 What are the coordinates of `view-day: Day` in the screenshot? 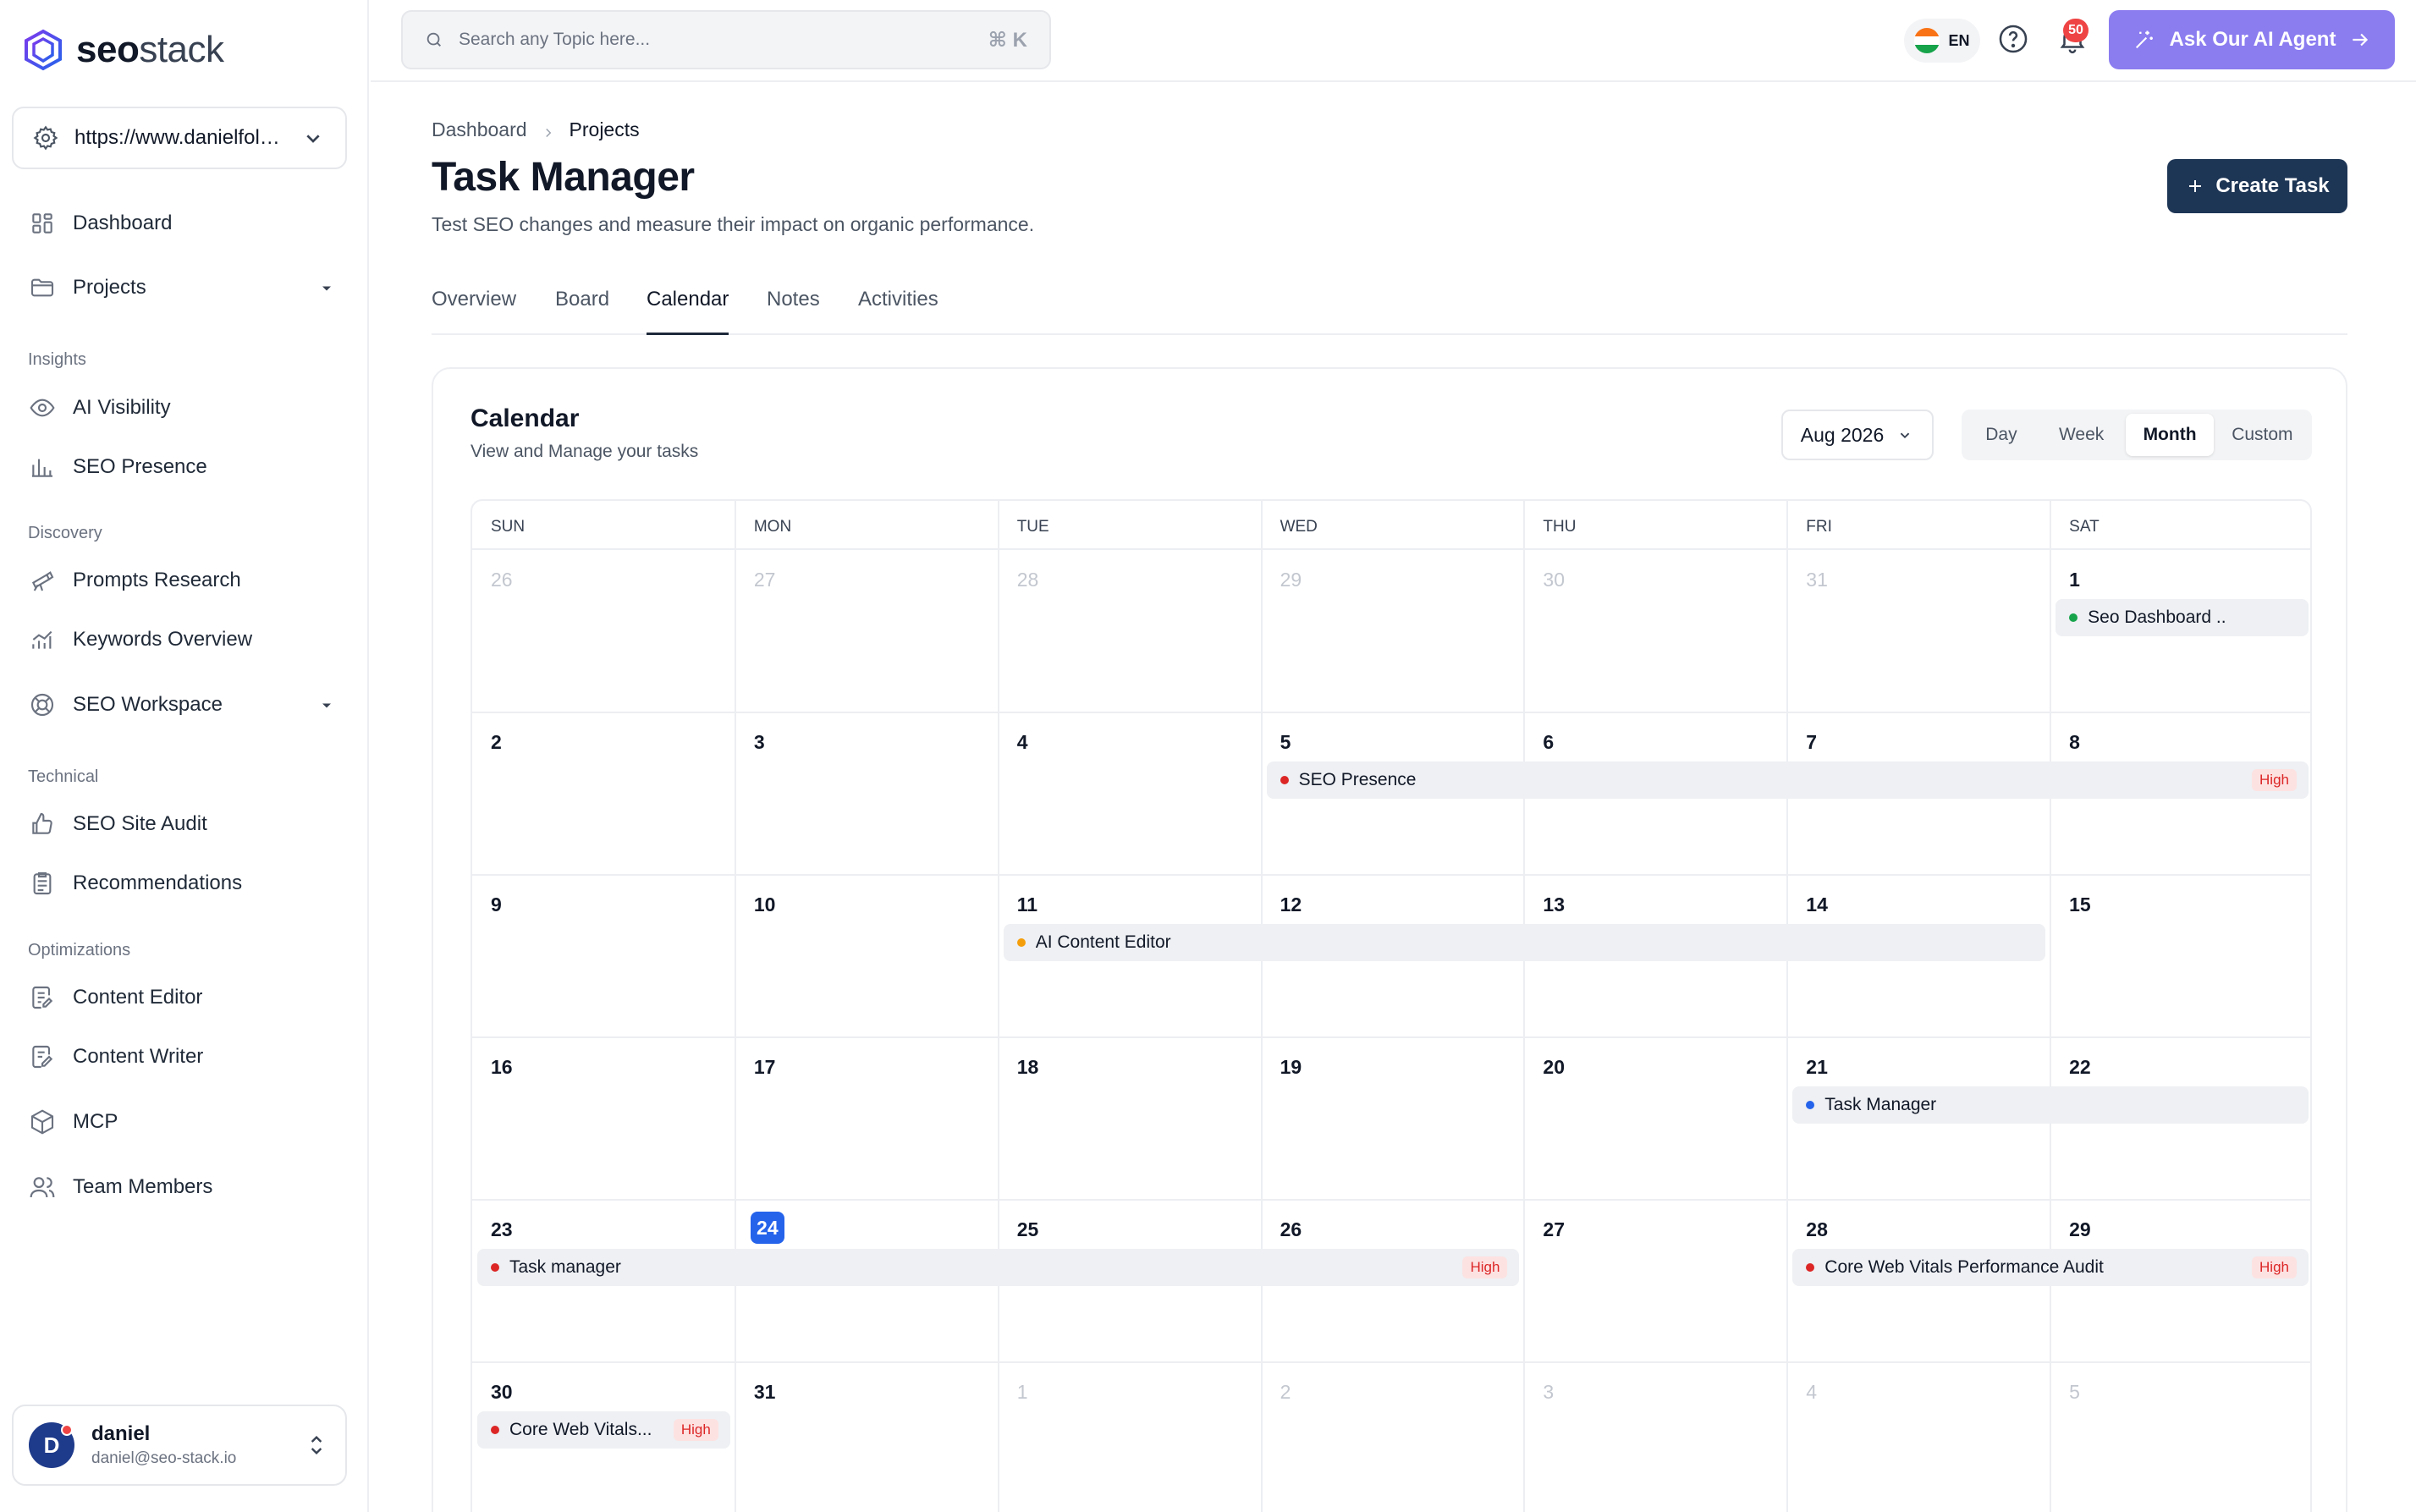 It's located at (2001, 435).